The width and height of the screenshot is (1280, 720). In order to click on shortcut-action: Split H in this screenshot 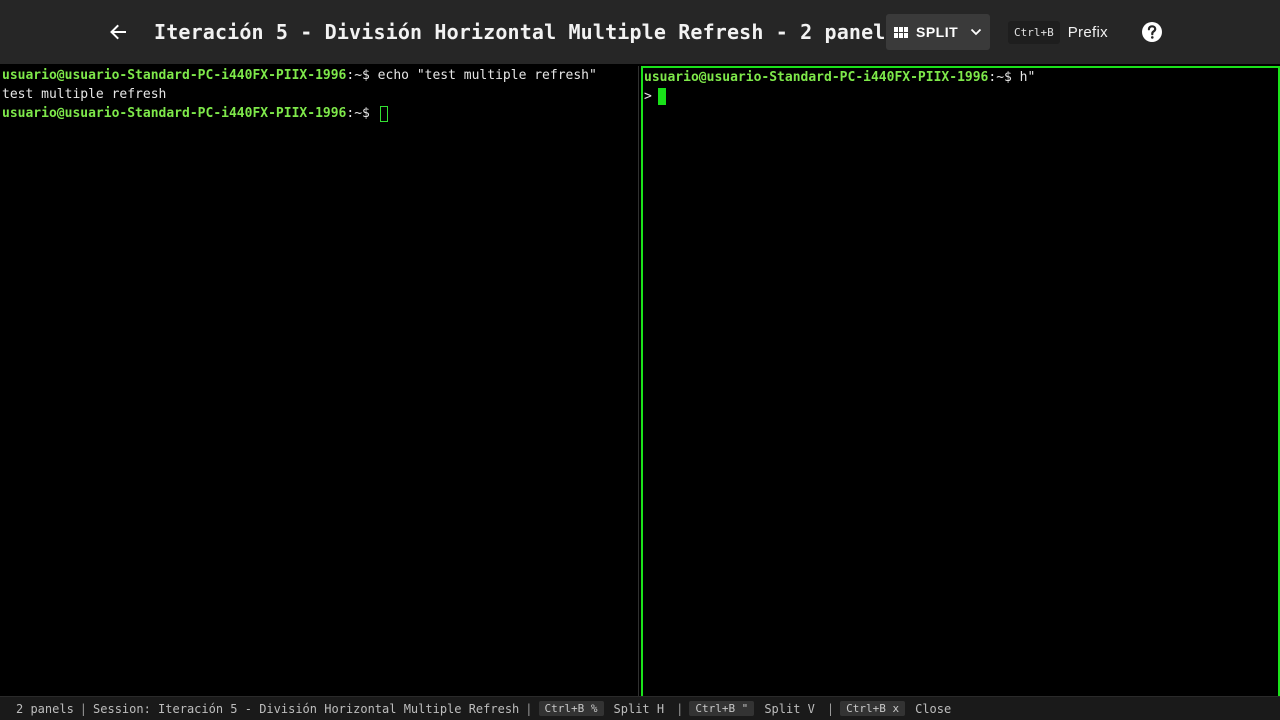, I will do `click(639, 708)`.